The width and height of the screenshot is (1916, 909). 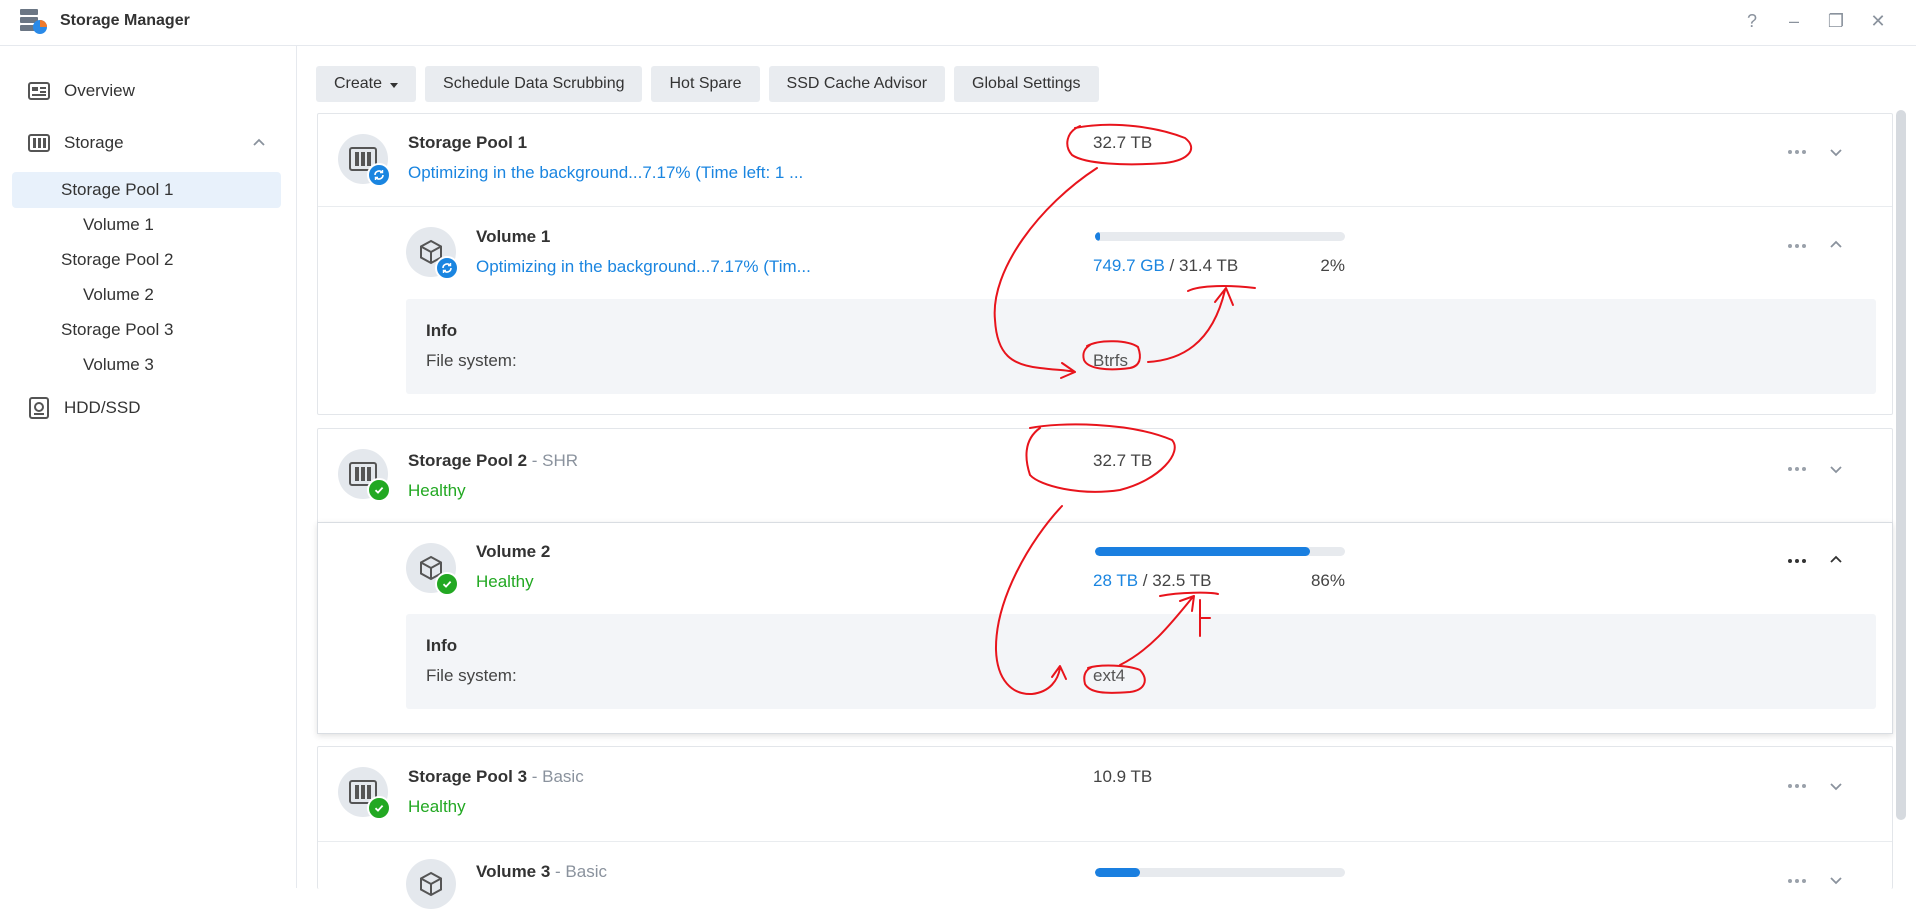 I want to click on pool-title: Storage Pool 2 - SHR, so click(x=493, y=461).